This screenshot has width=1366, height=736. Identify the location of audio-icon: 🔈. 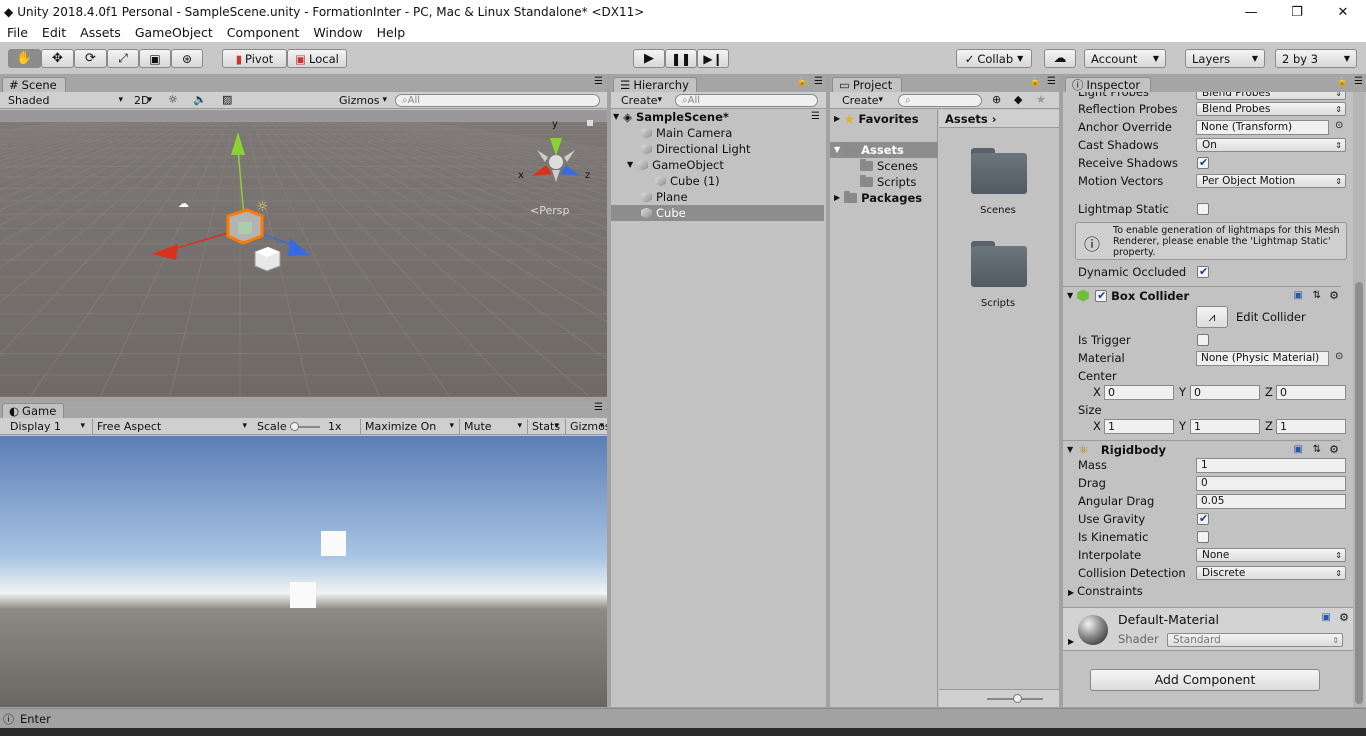
(200, 99).